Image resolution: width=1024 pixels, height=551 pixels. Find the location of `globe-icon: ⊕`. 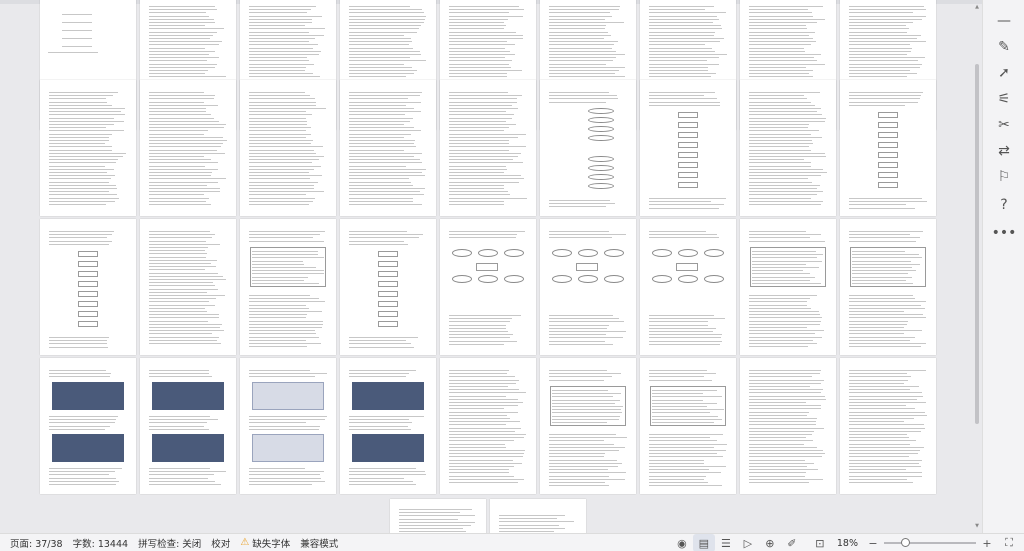

globe-icon: ⊕ is located at coordinates (770, 542).